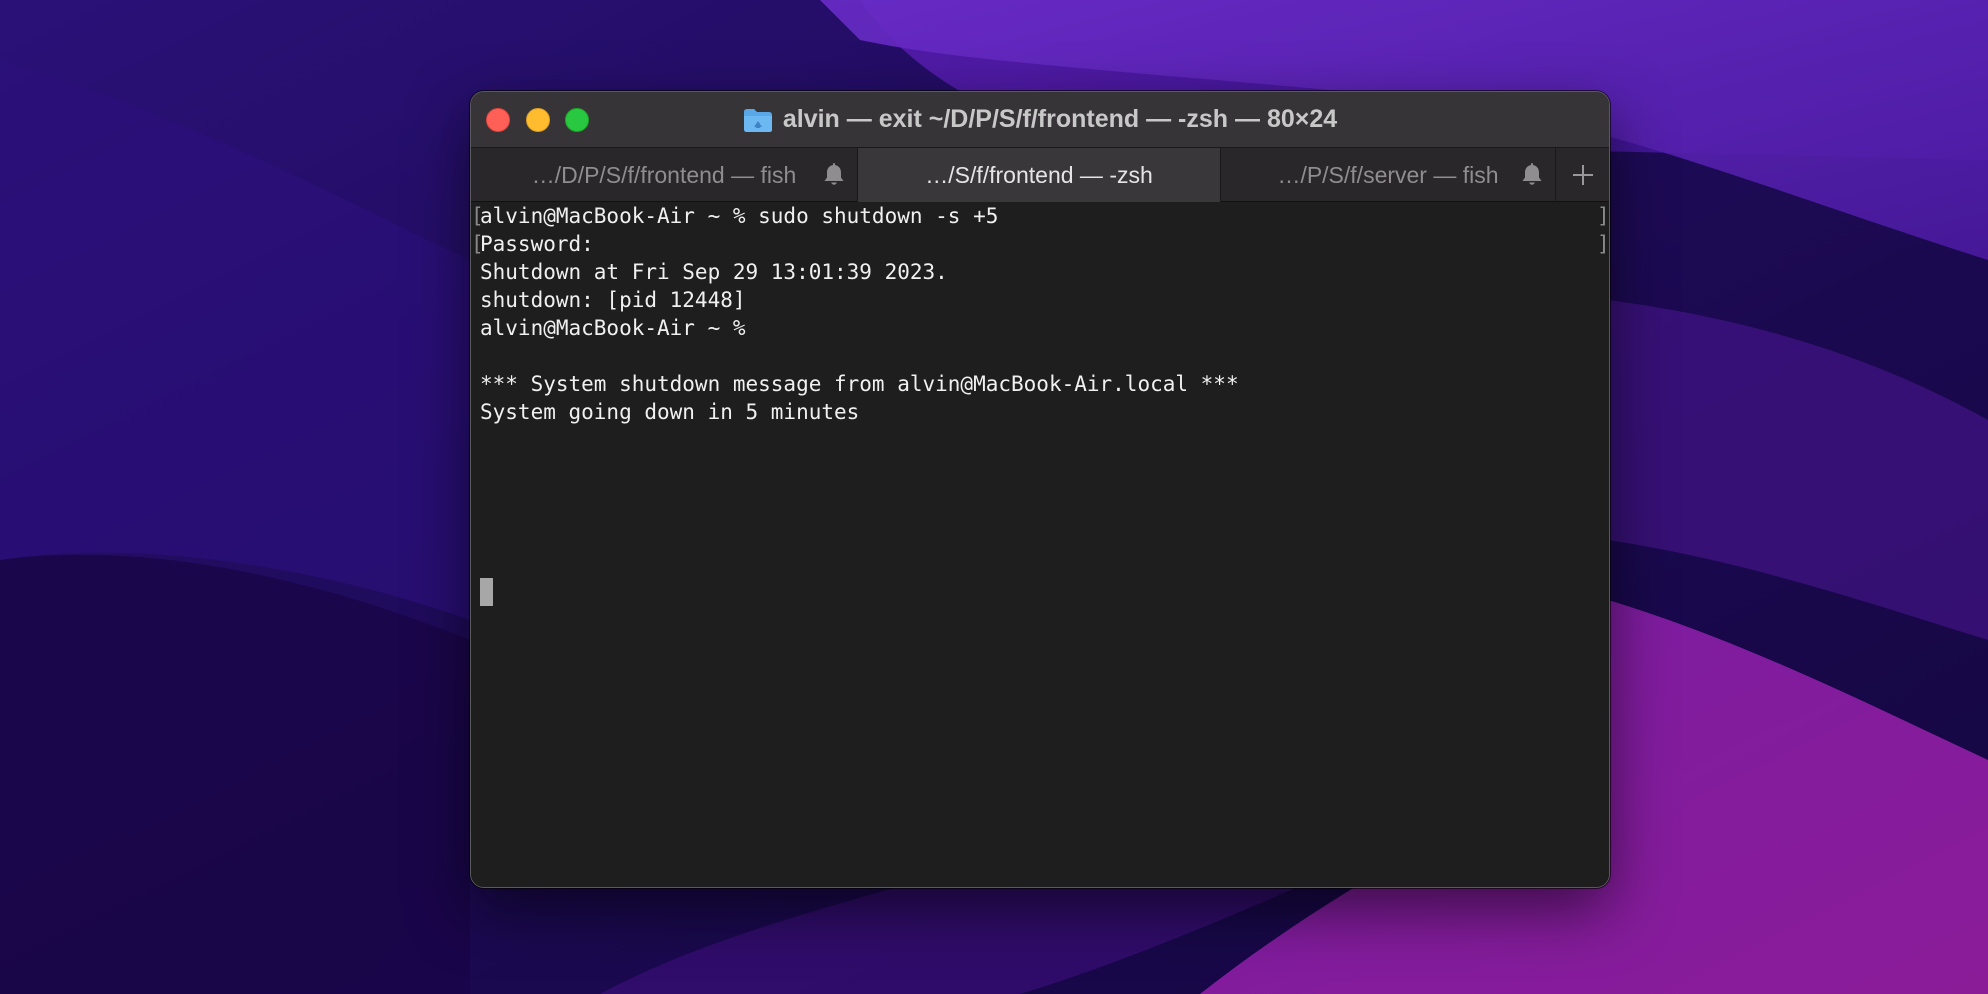 The width and height of the screenshot is (1988, 994). Describe the element at coordinates (670, 412) in the screenshot. I see `terminal-line: System going down in 5 minutes` at that location.